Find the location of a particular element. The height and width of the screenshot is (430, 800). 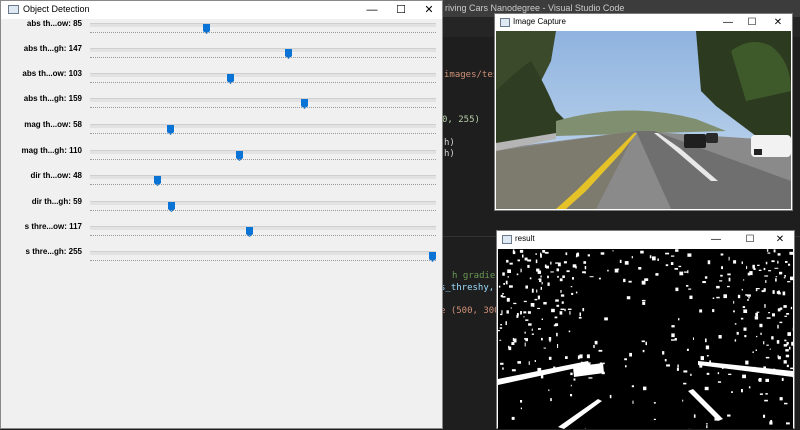

trackbar-label: abs th...gh: 159 is located at coordinates (53, 98).